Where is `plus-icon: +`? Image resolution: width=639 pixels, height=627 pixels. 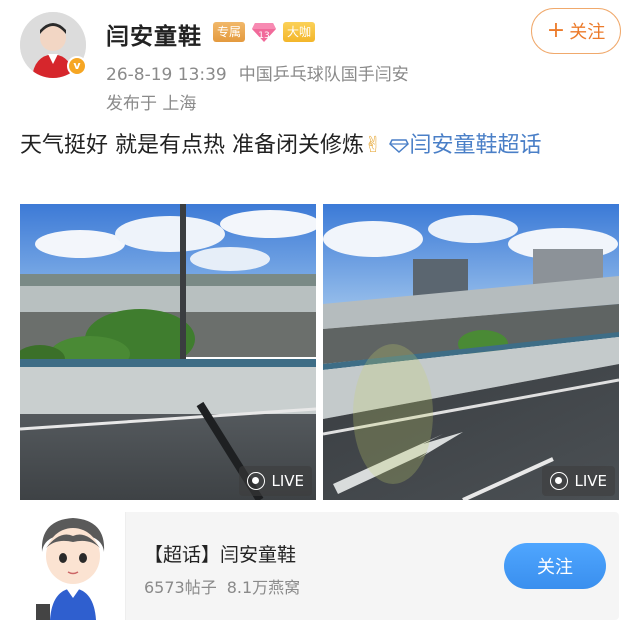
plus-icon: + is located at coordinates (556, 30).